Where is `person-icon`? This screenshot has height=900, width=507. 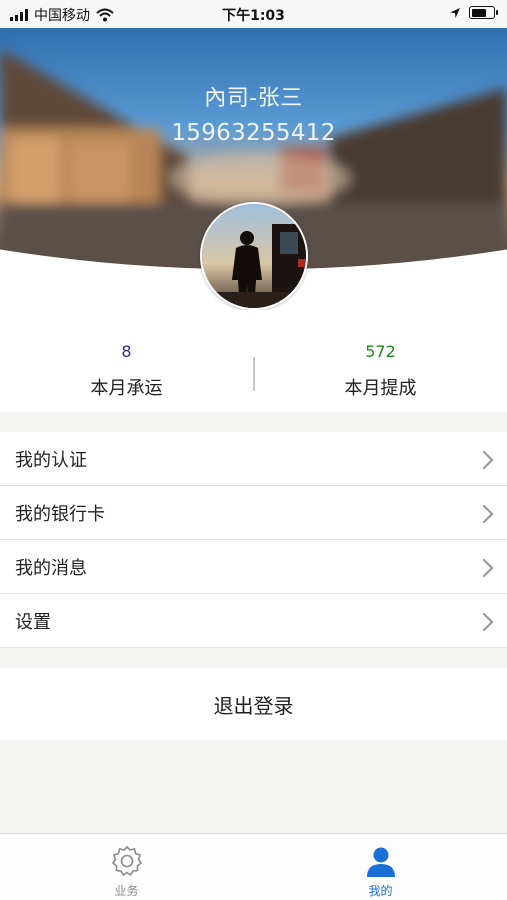 person-icon is located at coordinates (381, 862).